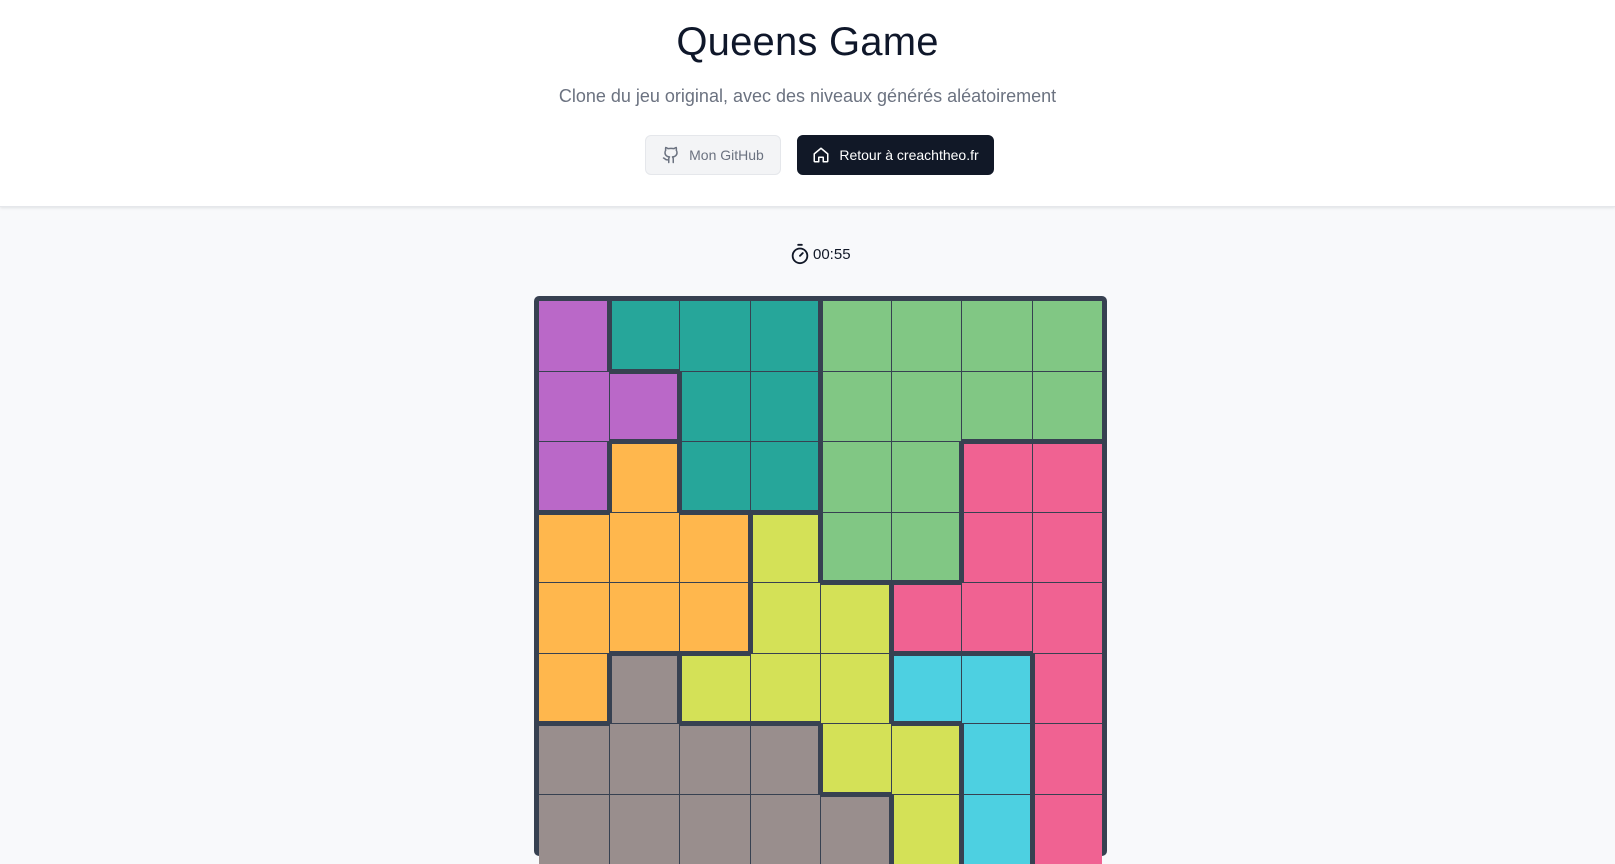 The image size is (1615, 864). I want to click on github-button-label: Mon GitHub, so click(726, 155).